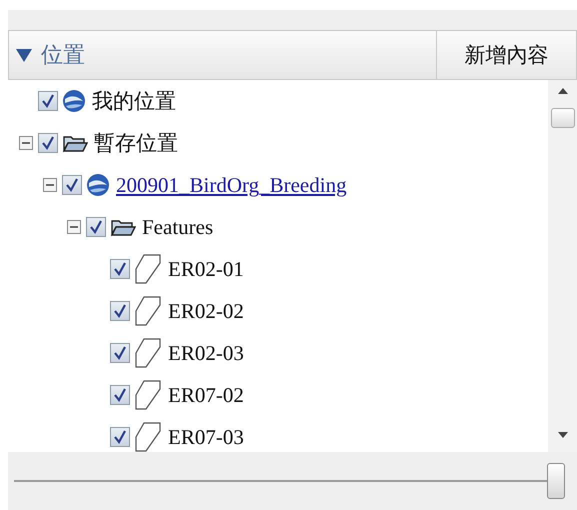 This screenshot has width=577, height=510. What do you see at coordinates (206, 395) in the screenshot?
I see `tree-item-label: ER07-02` at bounding box center [206, 395].